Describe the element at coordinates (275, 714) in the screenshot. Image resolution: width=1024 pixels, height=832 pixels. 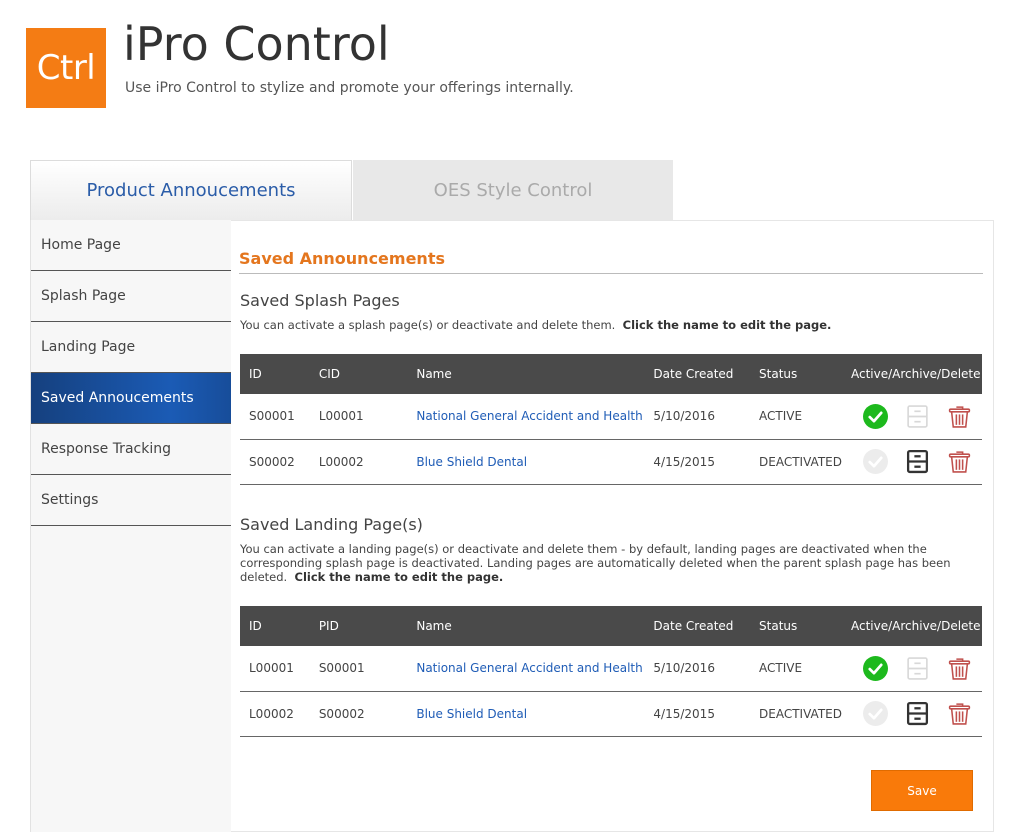
I see `row-id: L00002` at that location.